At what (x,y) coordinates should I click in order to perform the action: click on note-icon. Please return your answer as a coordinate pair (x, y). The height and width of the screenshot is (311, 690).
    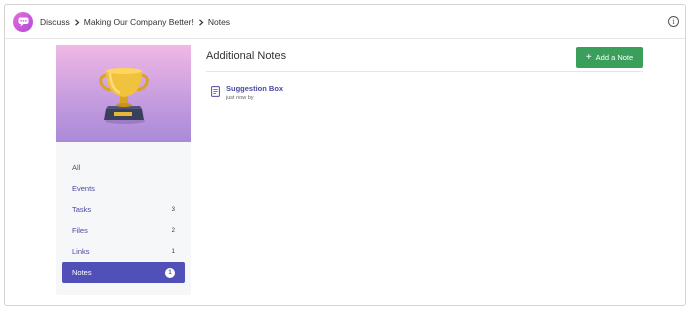
    Looking at the image, I should click on (215, 91).